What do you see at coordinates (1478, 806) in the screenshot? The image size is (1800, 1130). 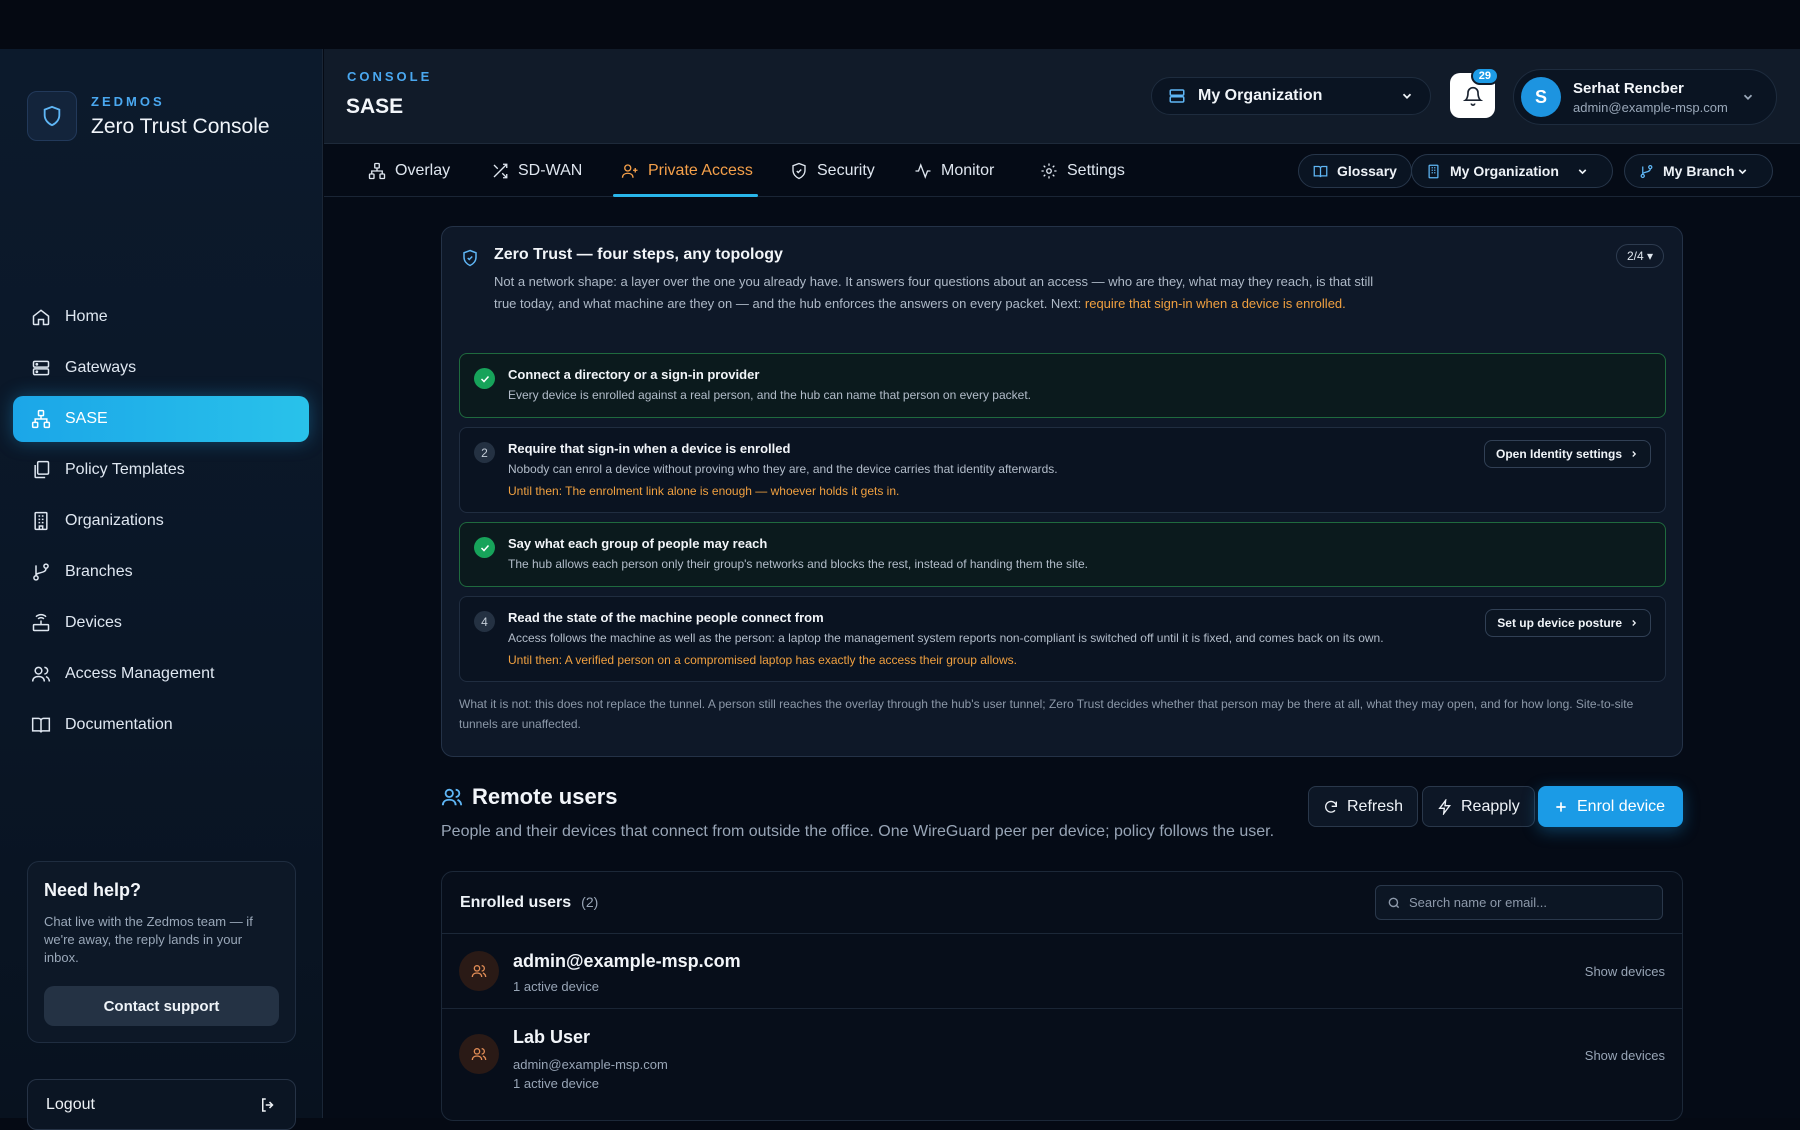 I see `reapply-button: Reapply` at bounding box center [1478, 806].